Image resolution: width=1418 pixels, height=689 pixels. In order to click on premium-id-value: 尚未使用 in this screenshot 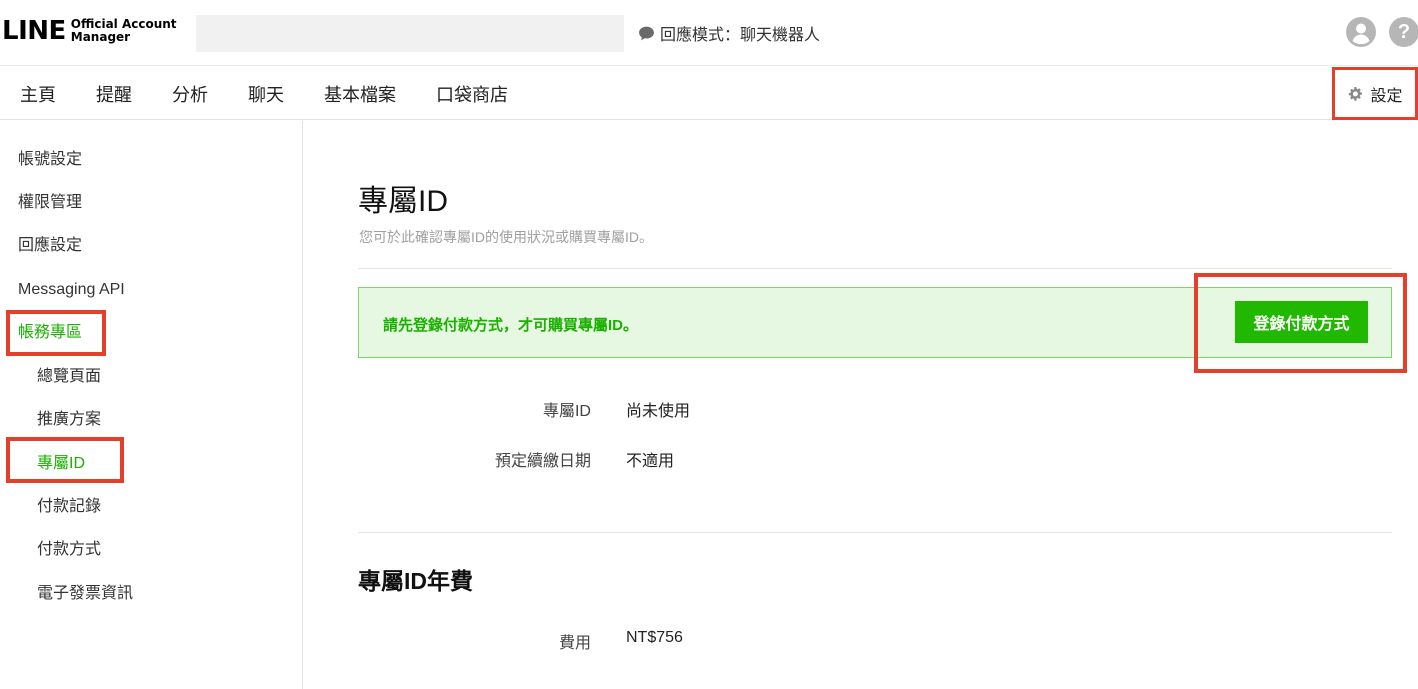, I will do `click(658, 411)`.